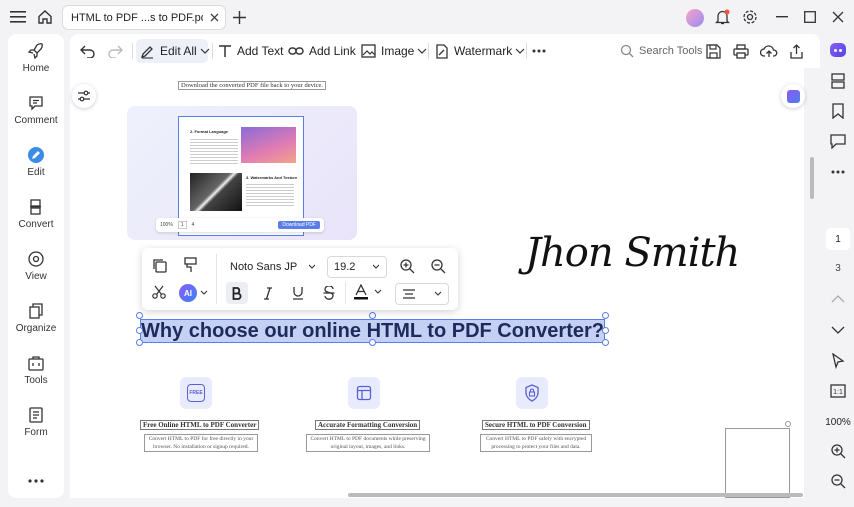  I want to click on frame-handle, so click(788, 424).